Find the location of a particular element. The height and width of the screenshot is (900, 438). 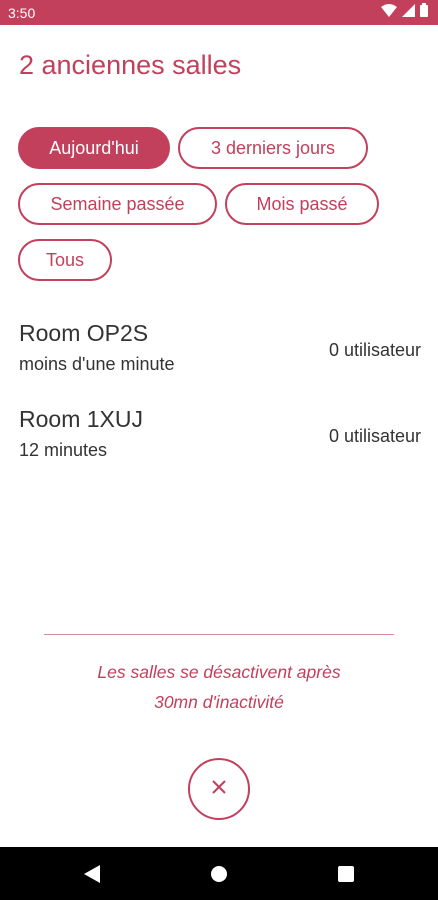

room-name: Room 1XUJ is located at coordinates (81, 419).